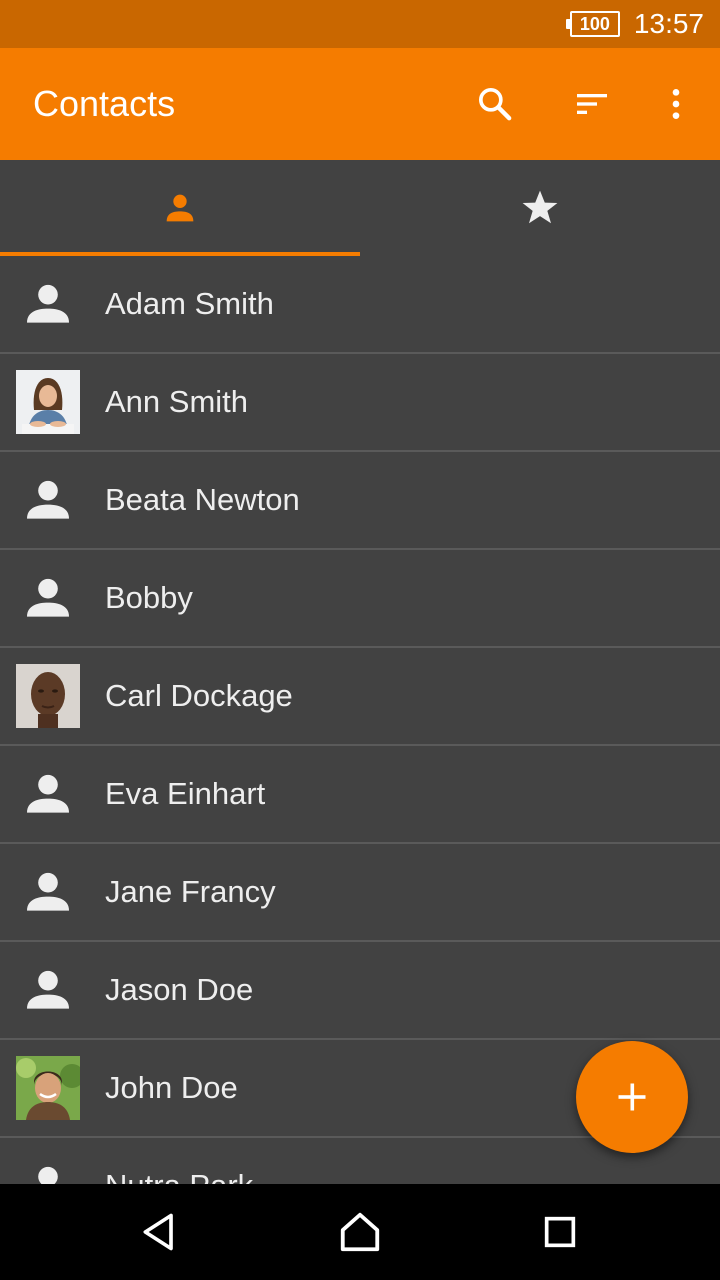  What do you see at coordinates (668, 23) in the screenshot?
I see `clock: 13:57` at bounding box center [668, 23].